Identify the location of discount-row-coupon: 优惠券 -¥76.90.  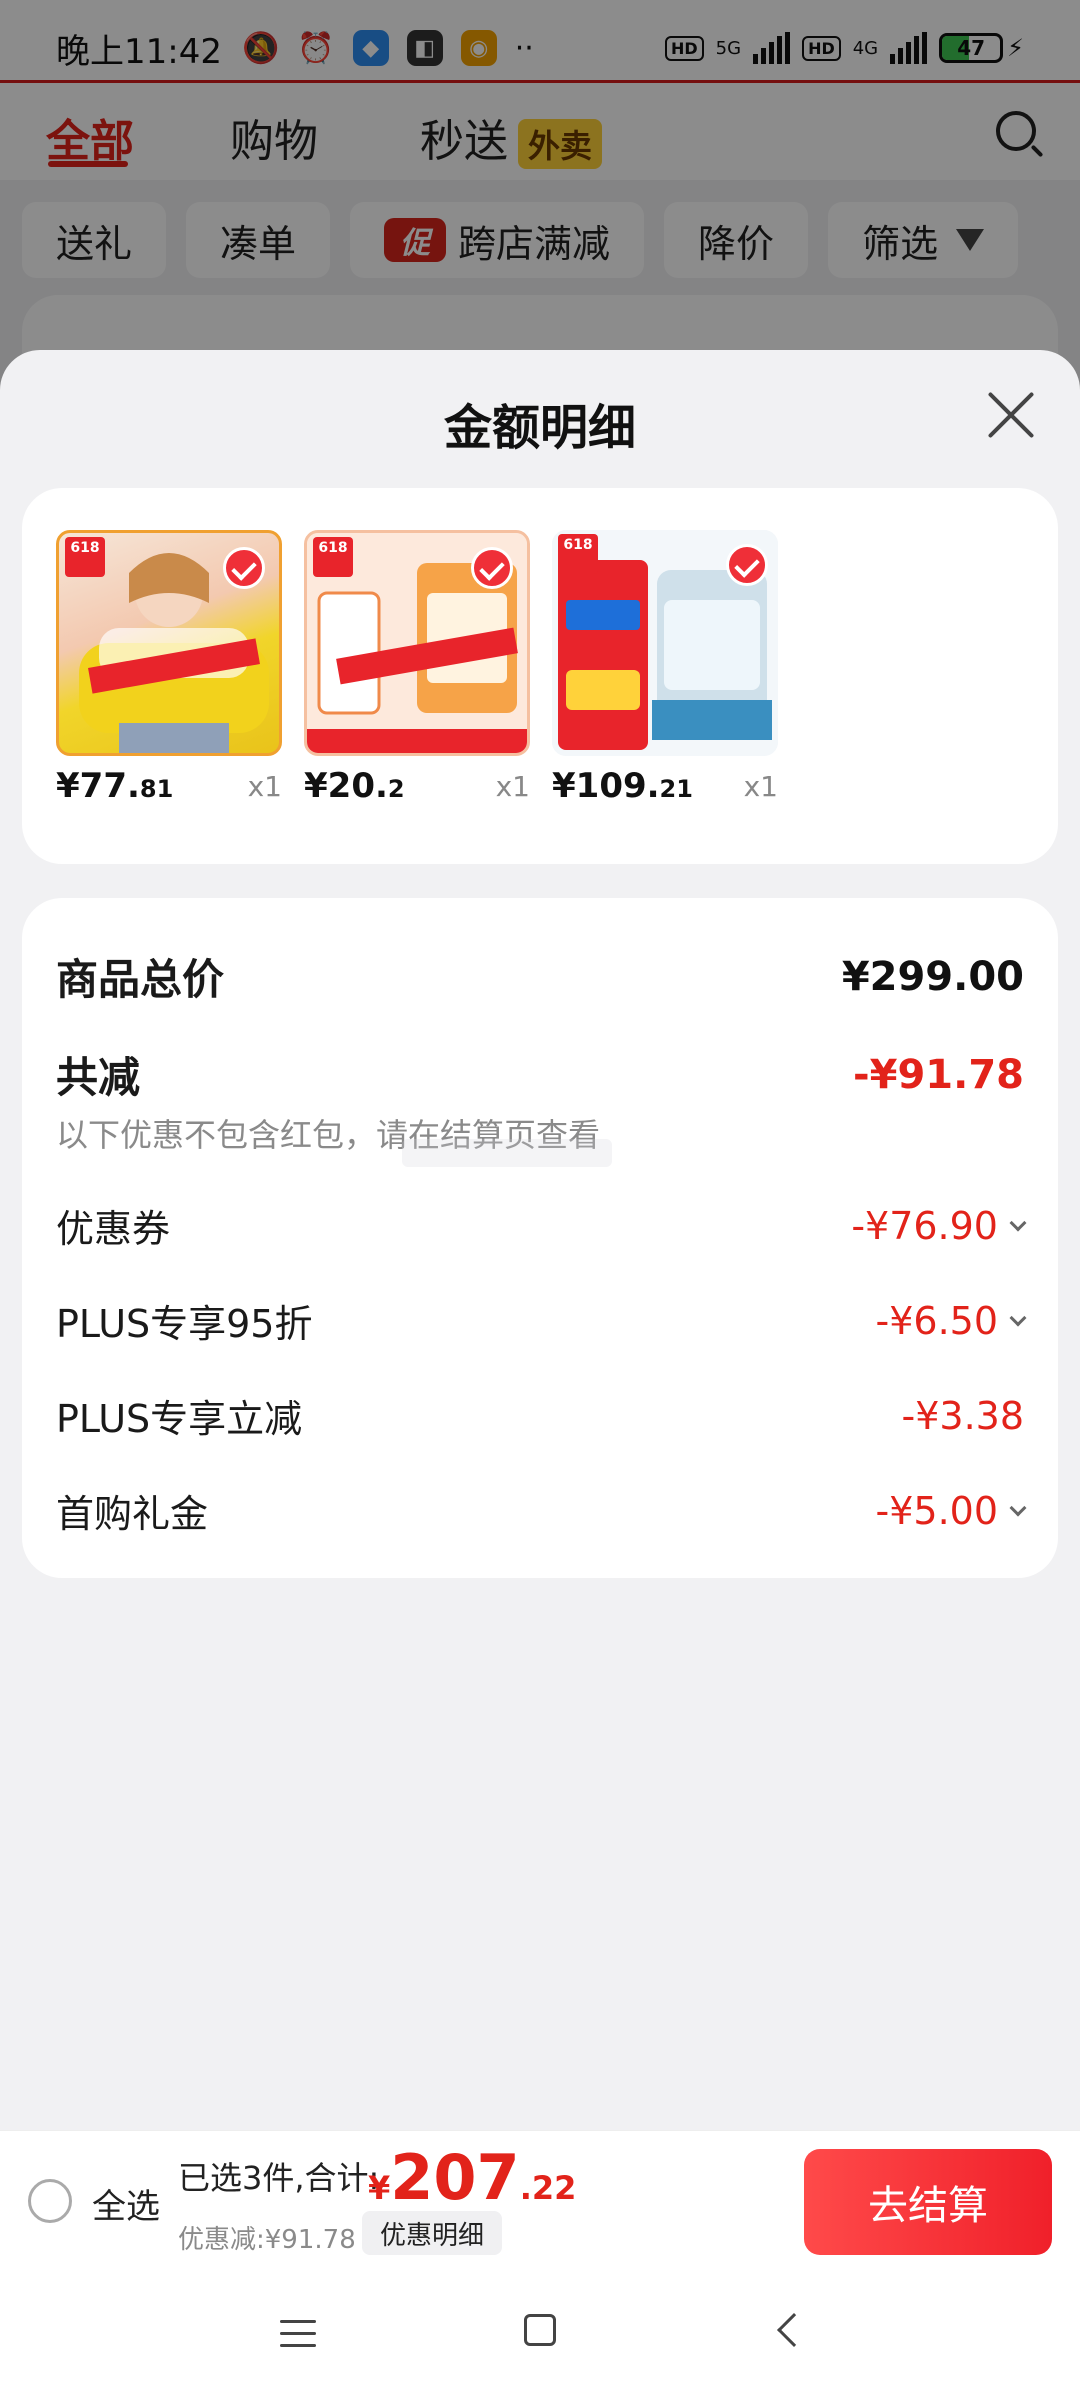
(541, 1225).